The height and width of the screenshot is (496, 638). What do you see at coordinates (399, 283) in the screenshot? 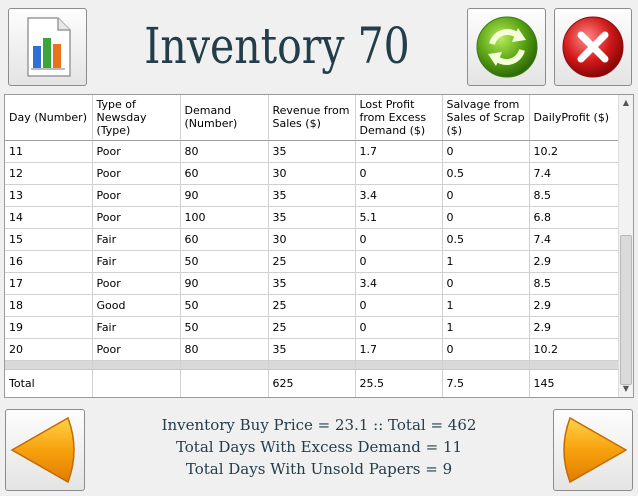
I see `table-cell: 3.4` at bounding box center [399, 283].